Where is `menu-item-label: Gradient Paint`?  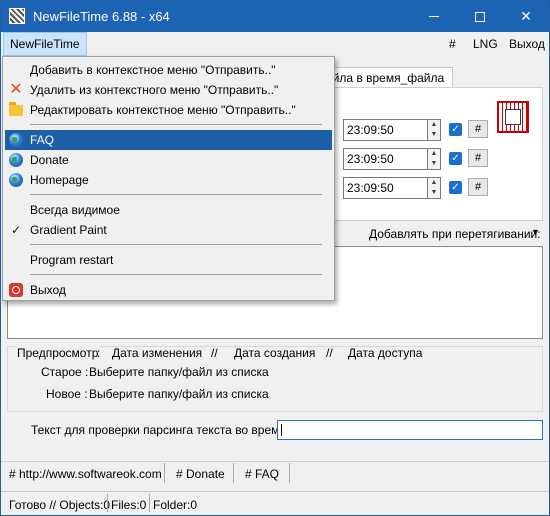
menu-item-label: Gradient Paint is located at coordinates (68, 230).